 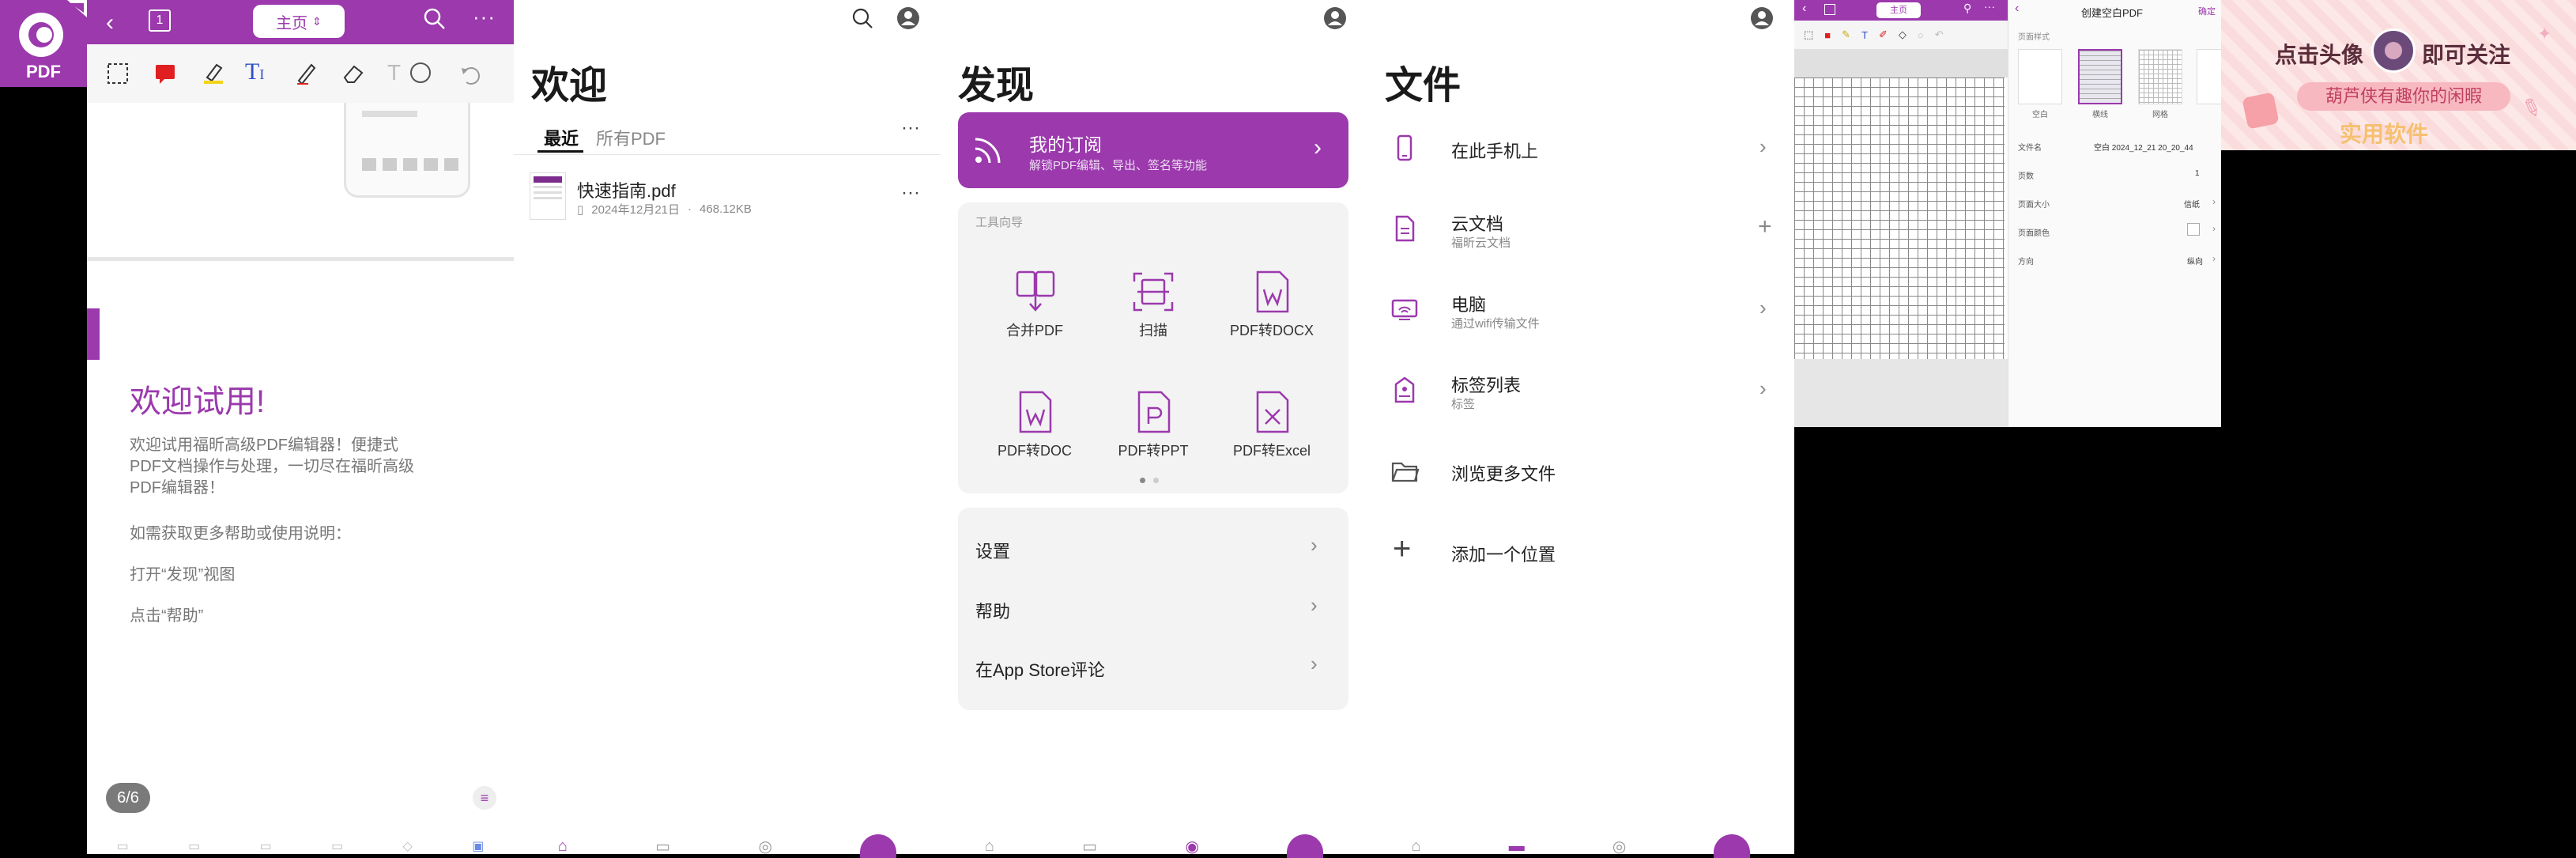 What do you see at coordinates (478, 846) in the screenshot?
I see `nav-icon-6: ▣` at bounding box center [478, 846].